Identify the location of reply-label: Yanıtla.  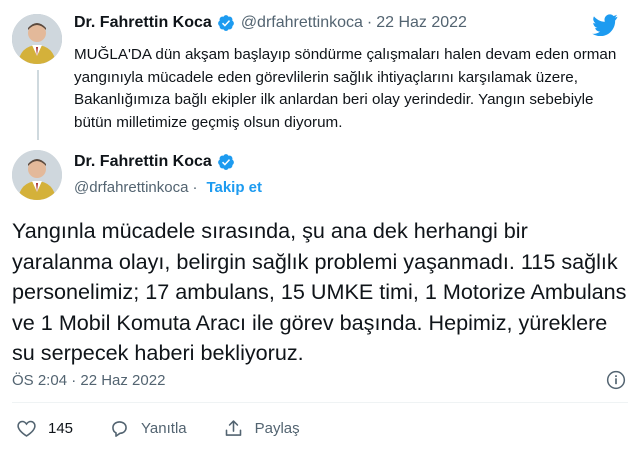
(164, 428).